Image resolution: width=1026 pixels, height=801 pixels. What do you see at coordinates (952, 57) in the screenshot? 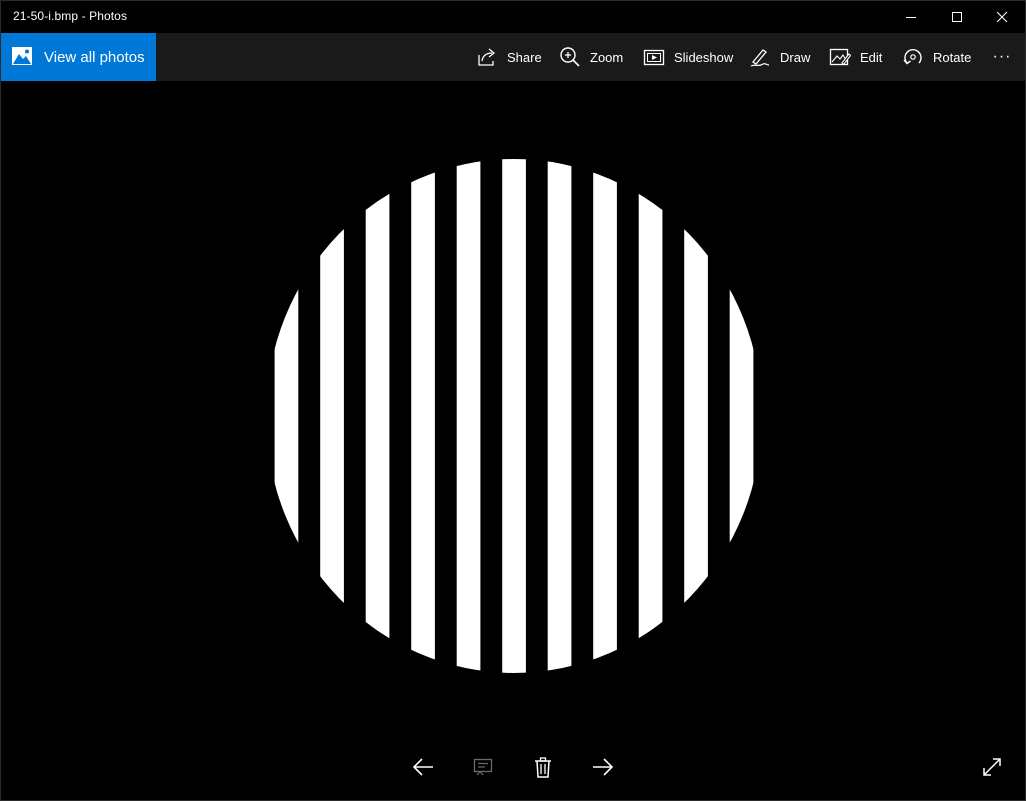
I see `rotate-label: Rotate` at bounding box center [952, 57].